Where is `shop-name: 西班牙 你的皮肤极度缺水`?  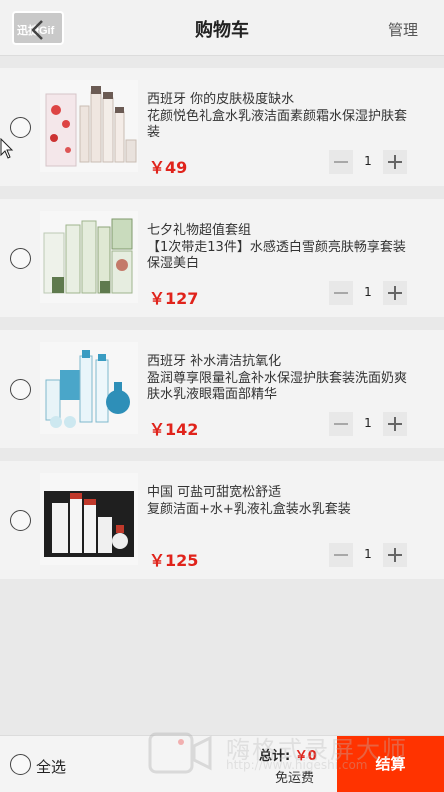
shop-name: 西班牙 你的皮肤极度缺水 is located at coordinates (221, 99).